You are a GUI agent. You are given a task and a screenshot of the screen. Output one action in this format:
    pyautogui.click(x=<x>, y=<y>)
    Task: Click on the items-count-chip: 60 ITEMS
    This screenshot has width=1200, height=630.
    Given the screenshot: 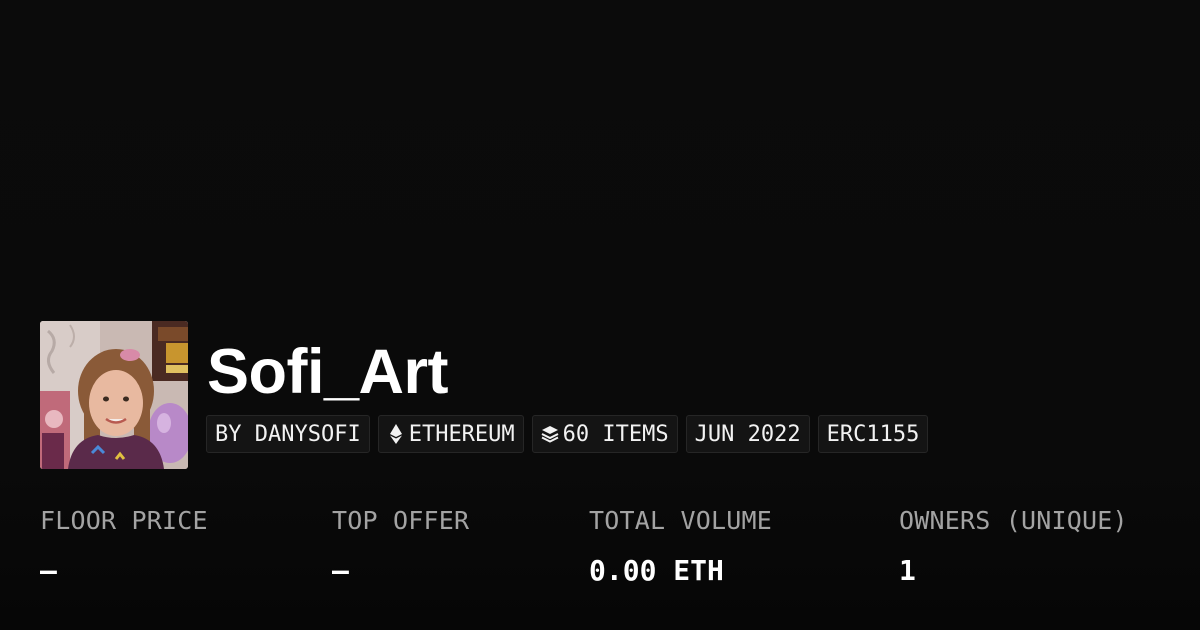 What is the action you would take?
    pyautogui.click(x=604, y=434)
    